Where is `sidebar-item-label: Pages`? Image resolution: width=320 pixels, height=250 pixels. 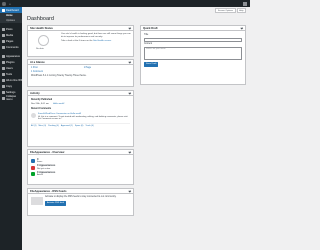
sidebar-item-label: Pages is located at coordinates (10, 41).